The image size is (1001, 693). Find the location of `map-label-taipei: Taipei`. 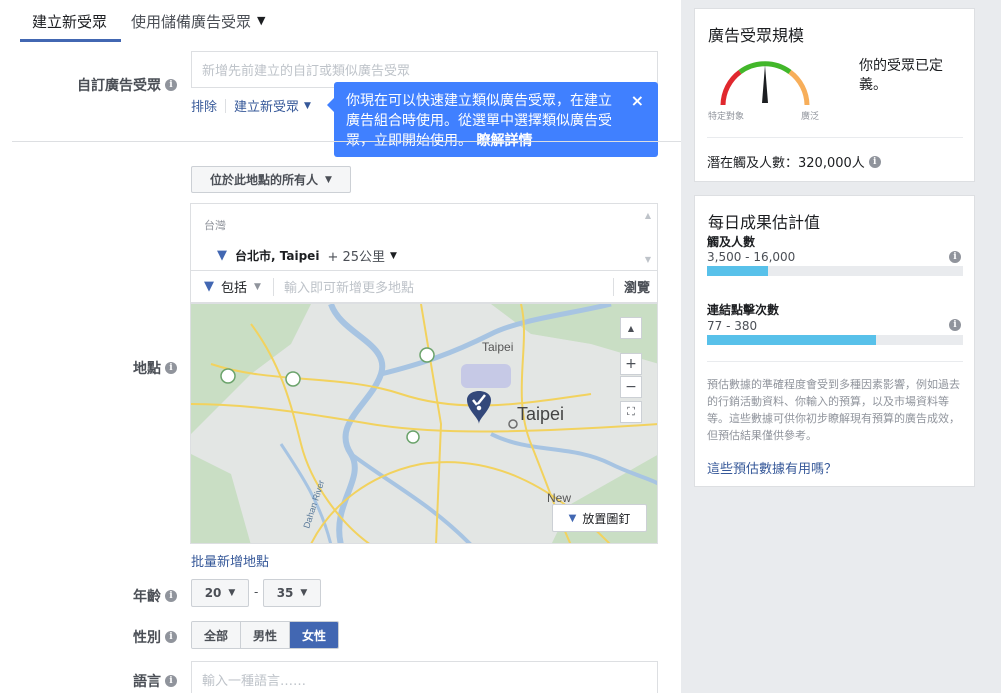

map-label-taipei: Taipei is located at coordinates (540, 414).